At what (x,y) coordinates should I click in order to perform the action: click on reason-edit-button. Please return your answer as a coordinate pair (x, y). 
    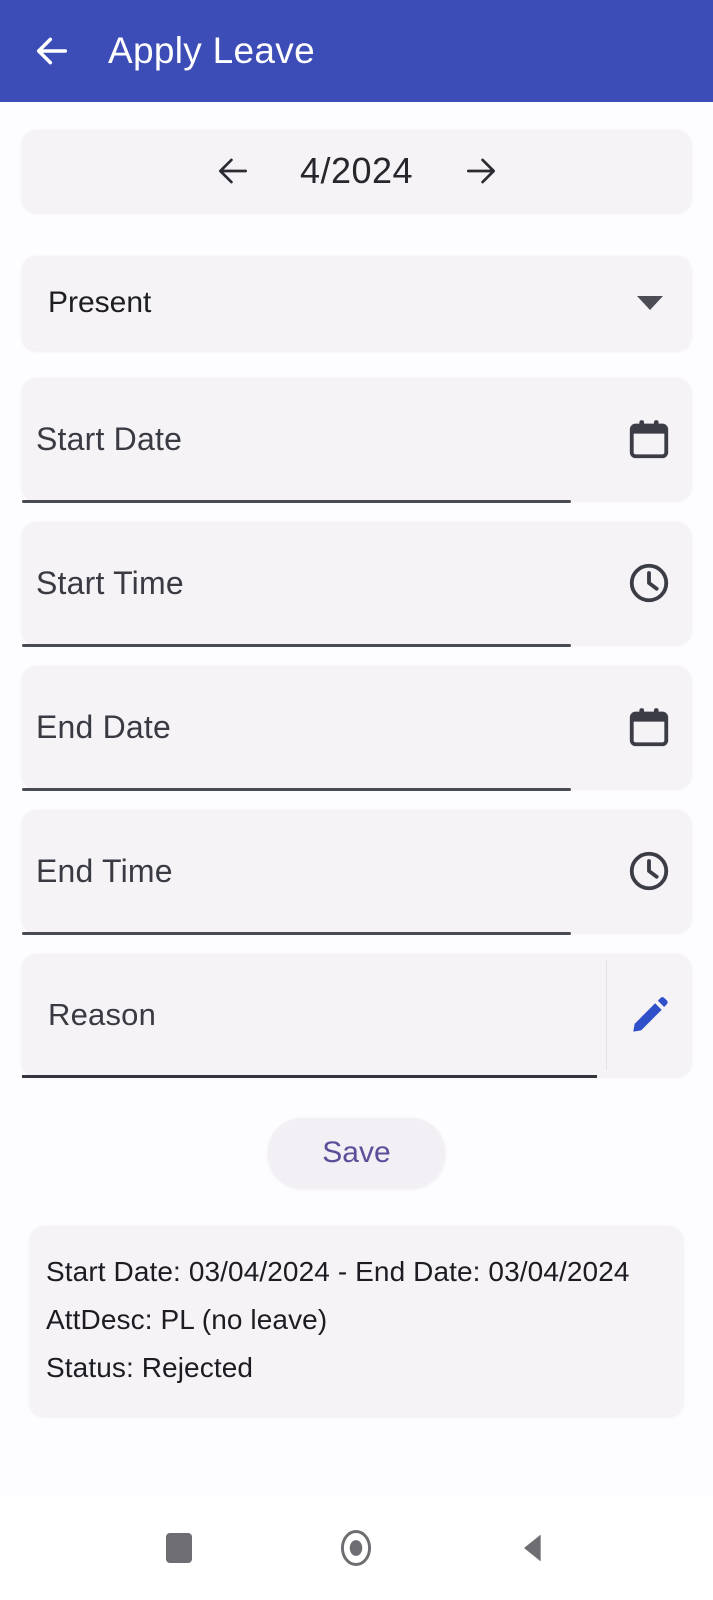
    Looking at the image, I should click on (649, 1015).